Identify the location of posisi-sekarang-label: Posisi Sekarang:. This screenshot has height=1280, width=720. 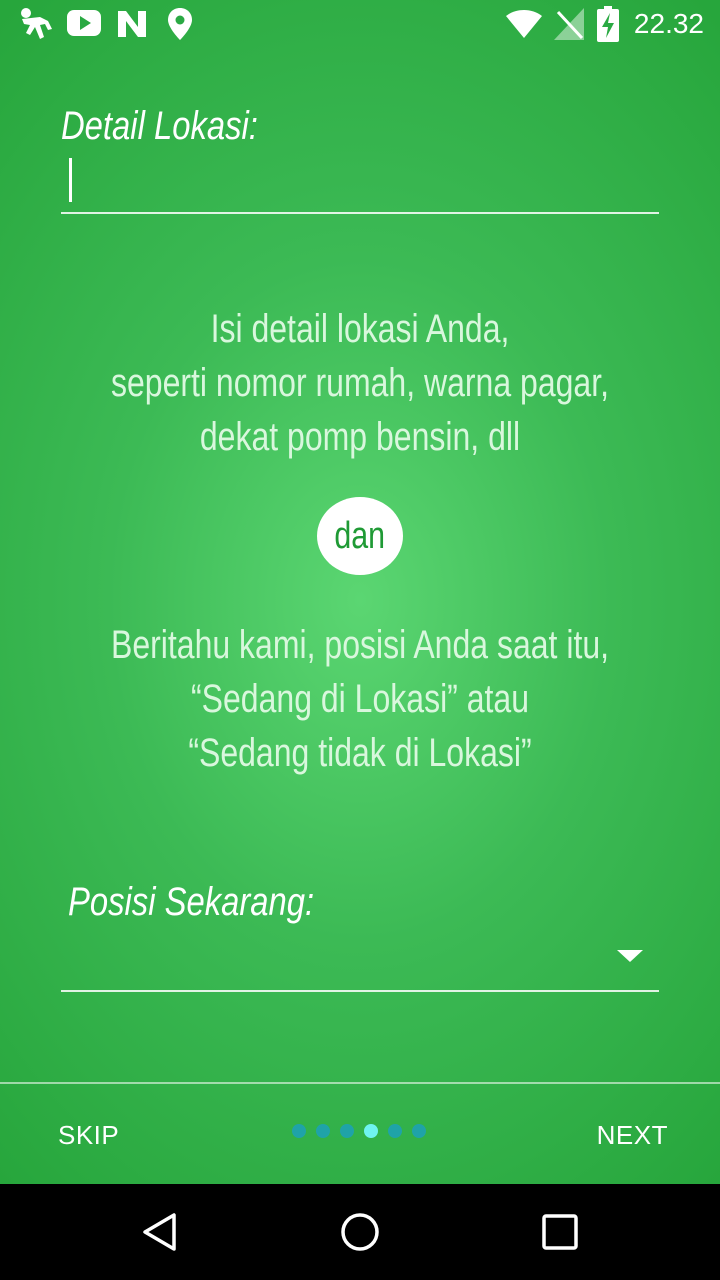
(191, 902).